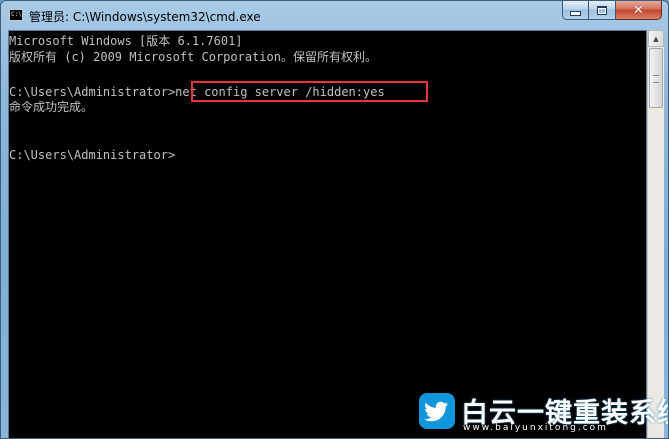 The height and width of the screenshot is (439, 669). Describe the element at coordinates (655, 234) in the screenshot. I see `vertical-scrollbar: ▲` at that location.